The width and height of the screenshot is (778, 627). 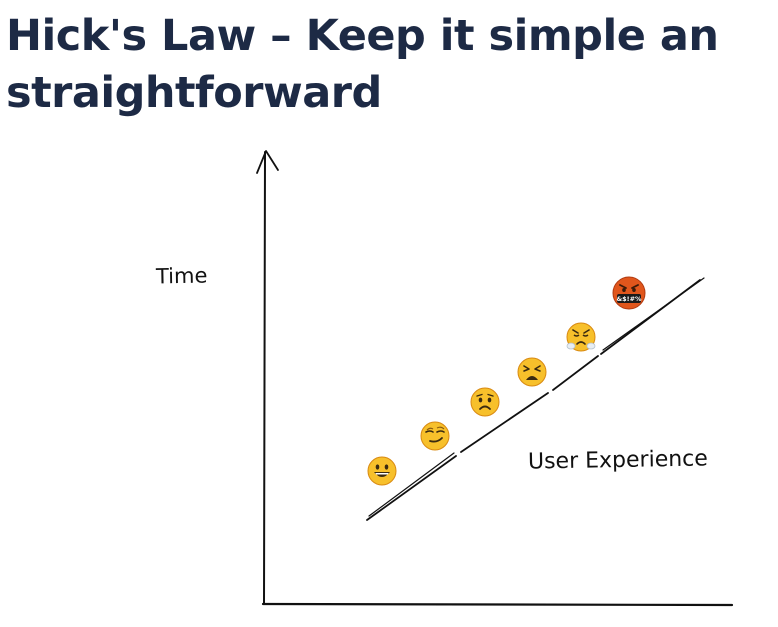 I want to click on trend-line-label: User Experience, so click(x=618, y=460).